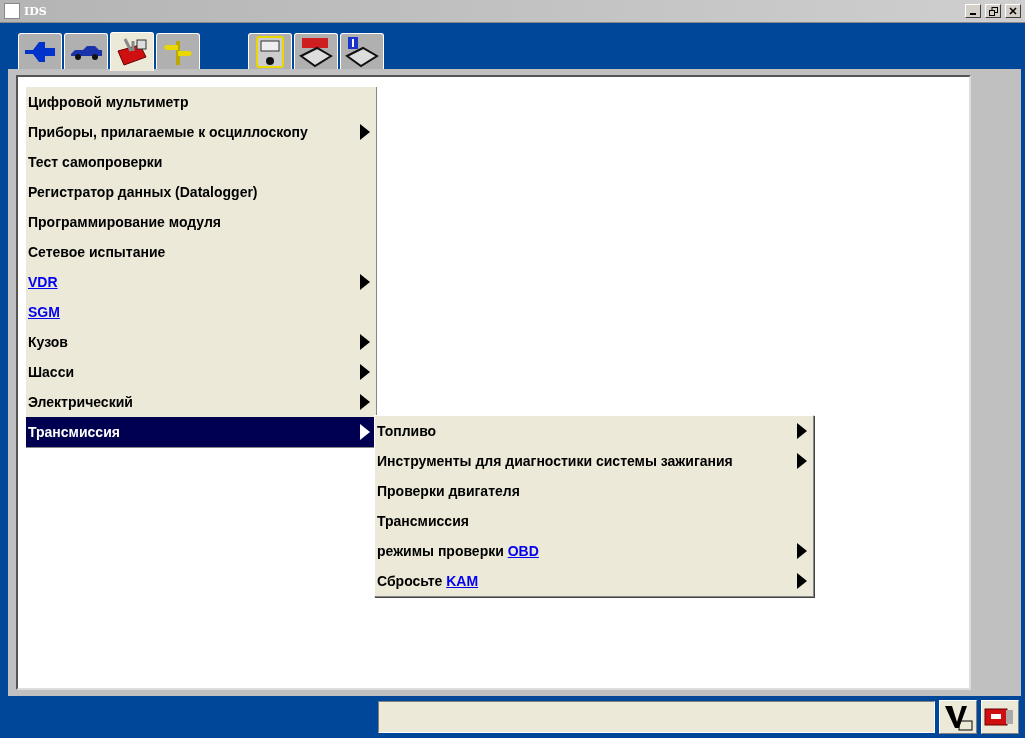 The image size is (1025, 738). Describe the element at coordinates (44, 312) in the screenshot. I see `menu-link: SGM` at that location.